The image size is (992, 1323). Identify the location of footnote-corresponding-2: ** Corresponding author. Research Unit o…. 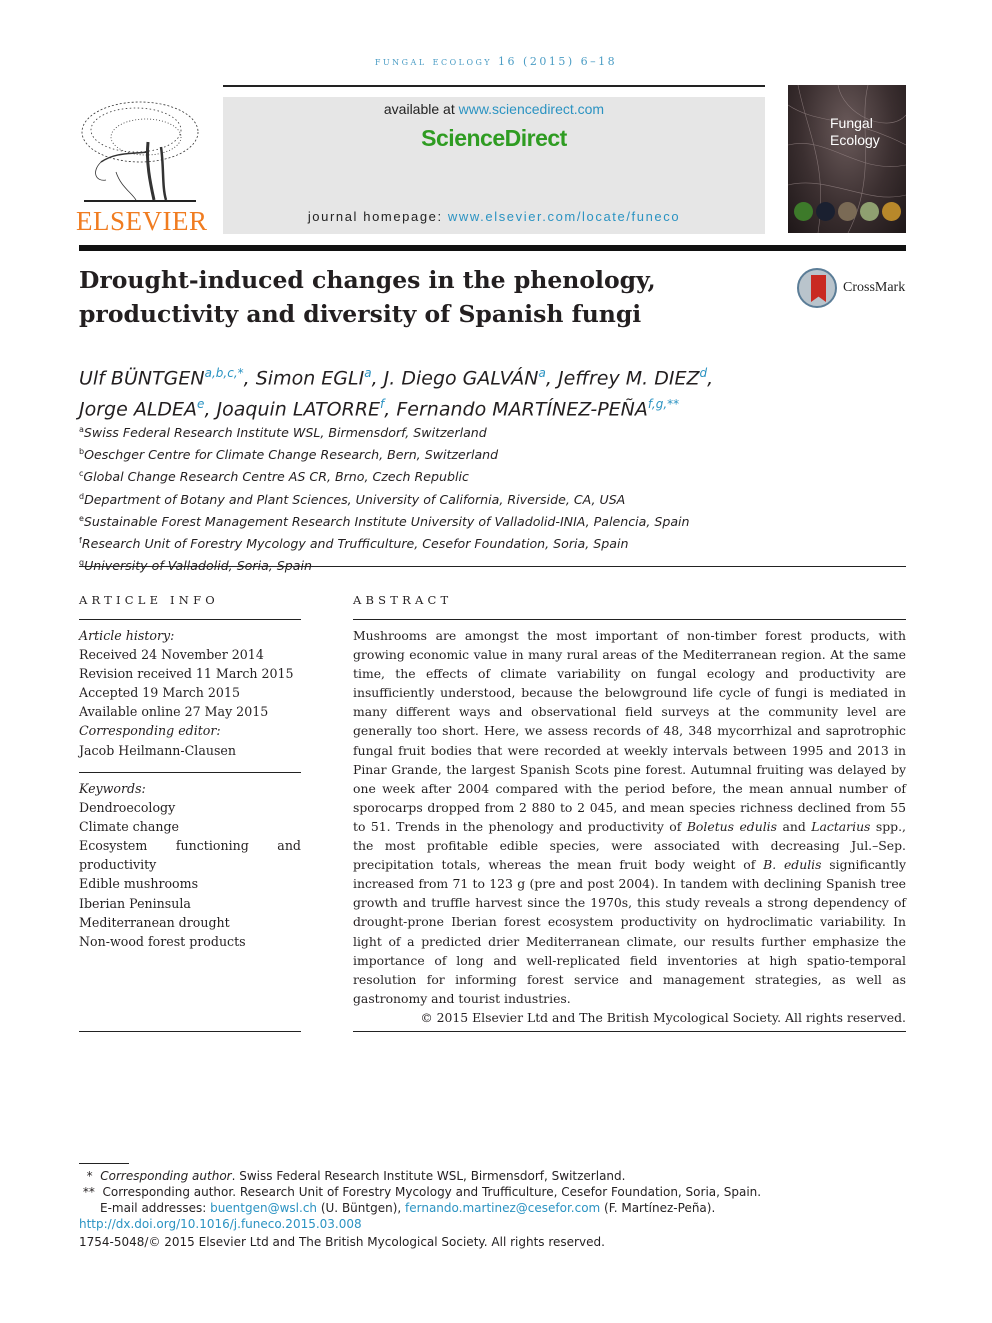
(422, 1192).